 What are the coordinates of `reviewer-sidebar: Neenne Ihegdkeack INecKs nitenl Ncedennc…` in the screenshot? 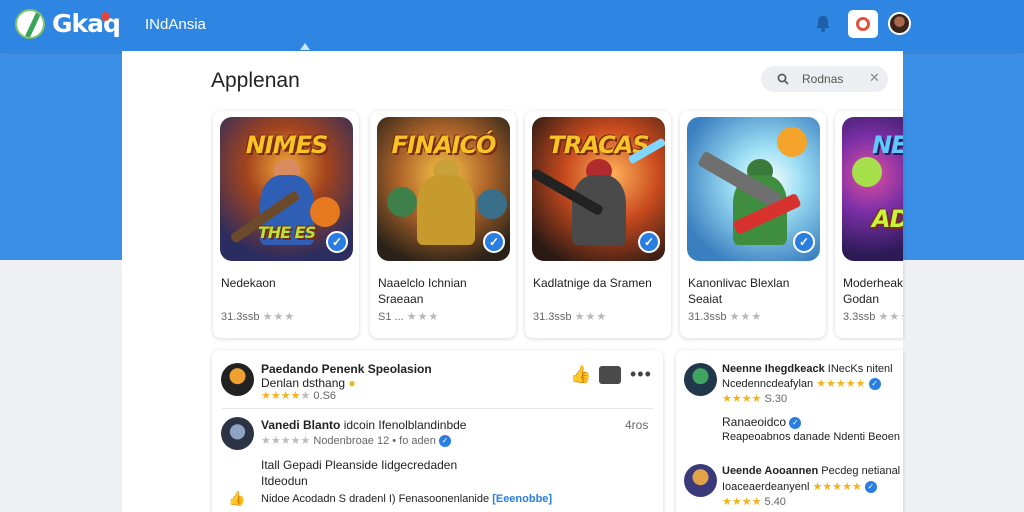 It's located at (789, 431).